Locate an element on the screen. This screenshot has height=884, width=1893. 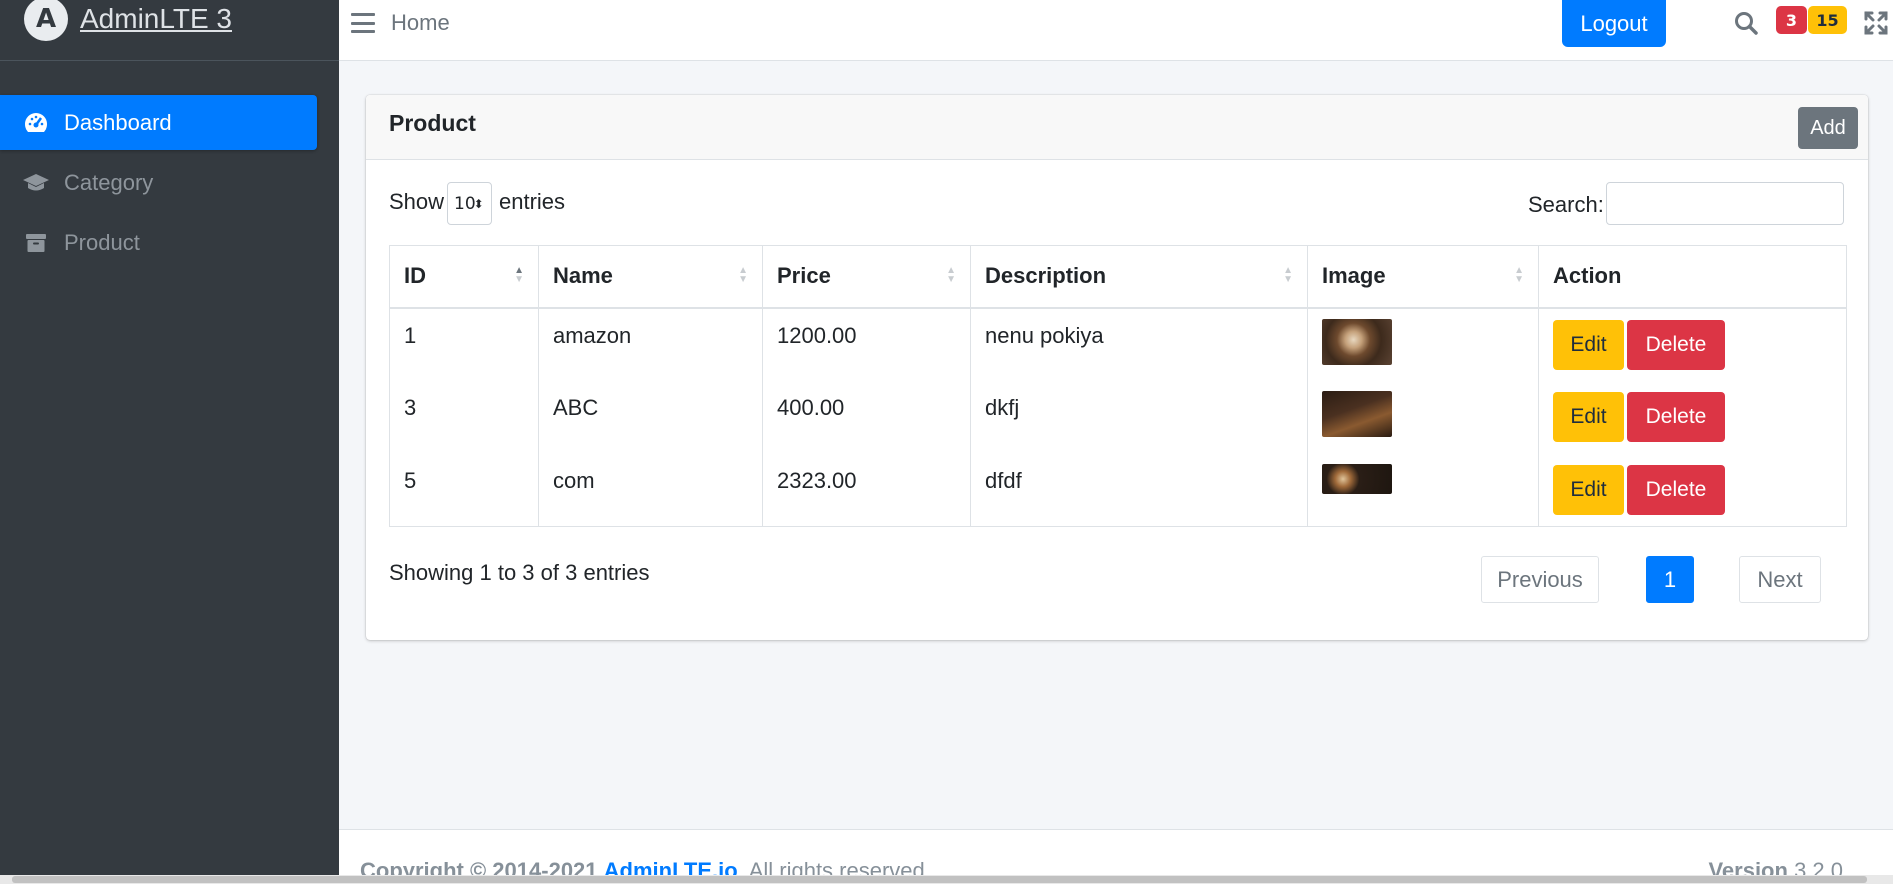
table-row: 5 com 2323.00 dfdf Edit Delete is located at coordinates (1118, 490).